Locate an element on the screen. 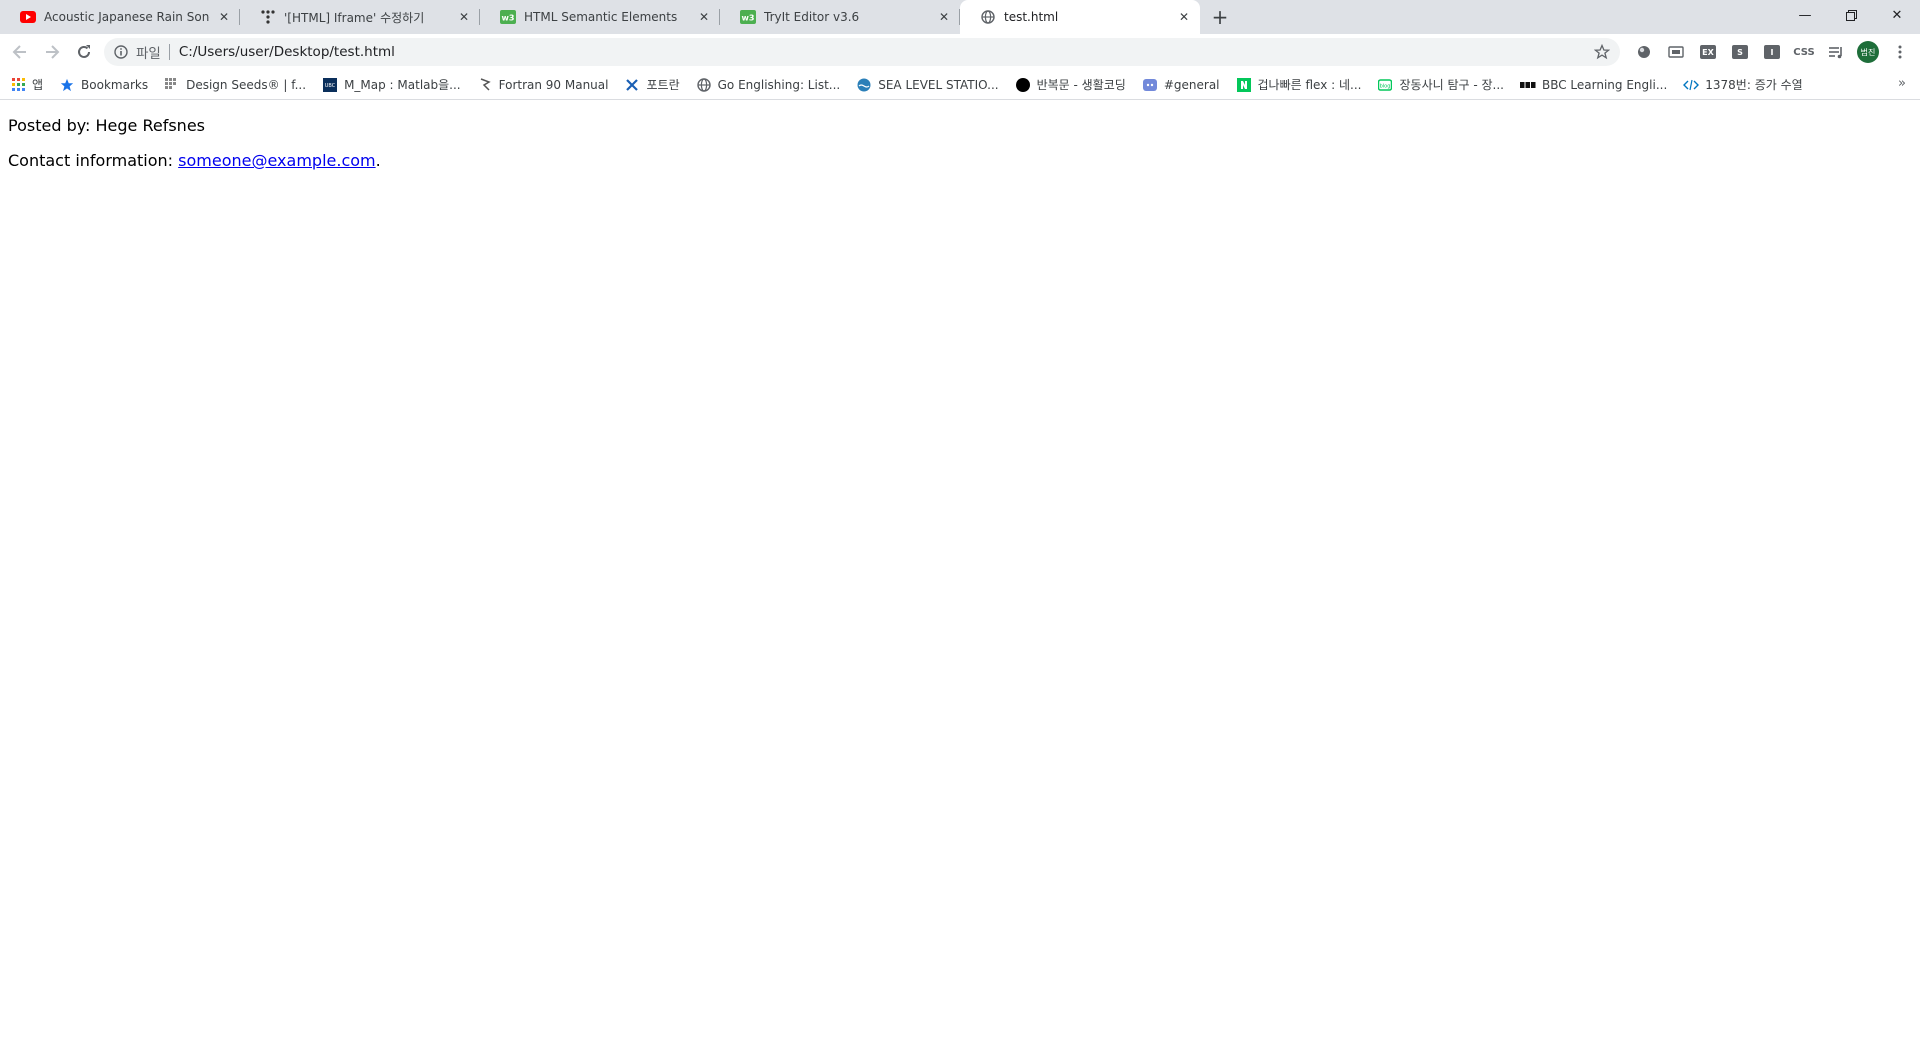 The height and width of the screenshot is (1040, 1920). chevron-double-right-icon: » is located at coordinates (1902, 83).